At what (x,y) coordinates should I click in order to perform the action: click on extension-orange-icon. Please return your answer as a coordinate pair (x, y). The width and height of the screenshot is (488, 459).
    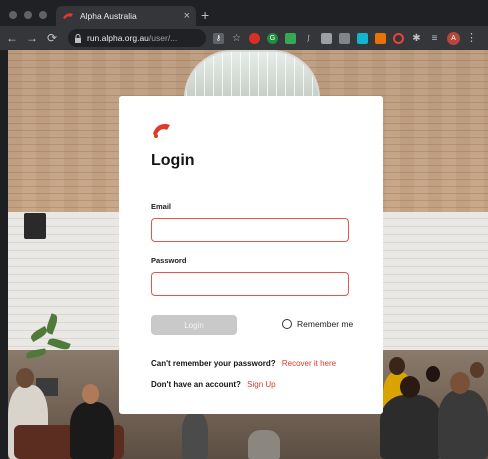
    Looking at the image, I should click on (380, 38).